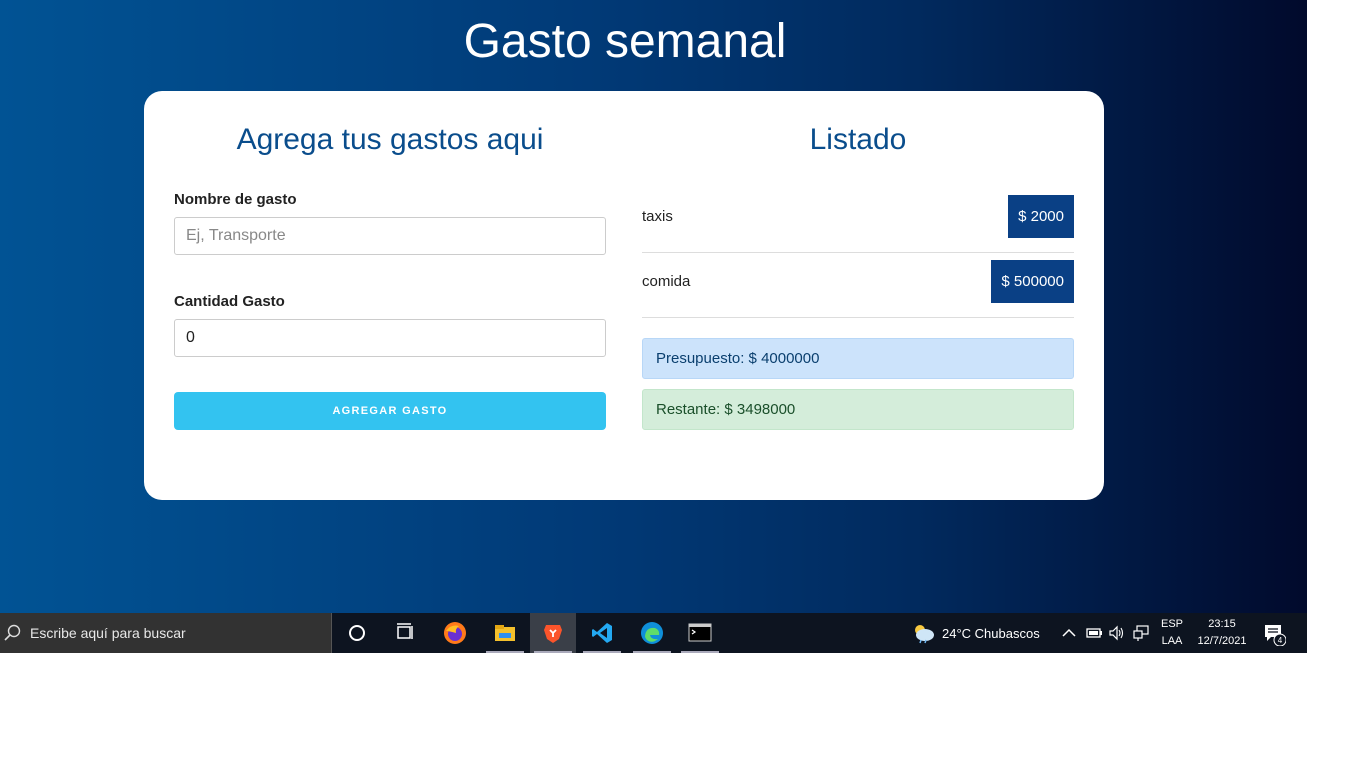 The image size is (1366, 768). I want to click on taskbar-brave, so click(553, 633).